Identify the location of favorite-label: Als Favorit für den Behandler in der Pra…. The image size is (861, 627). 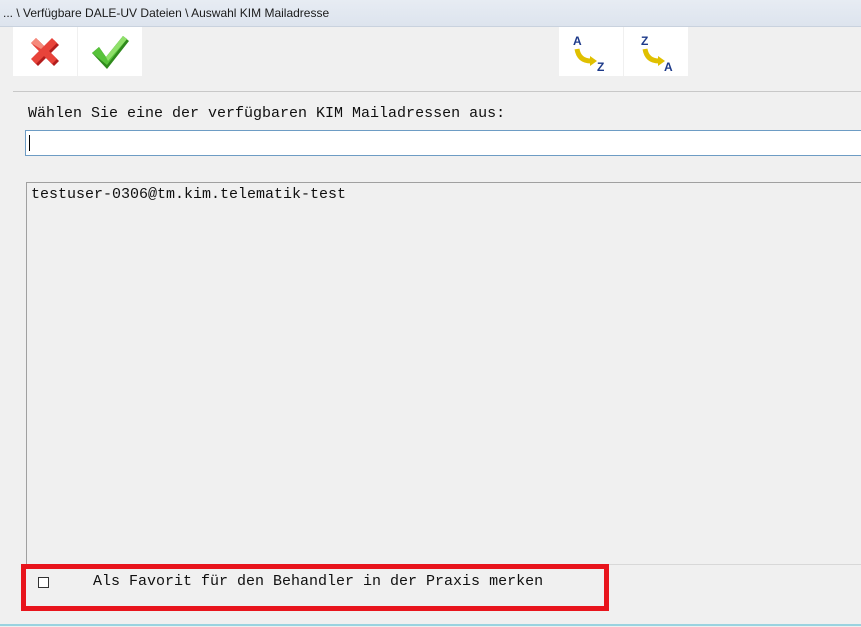
(318, 581).